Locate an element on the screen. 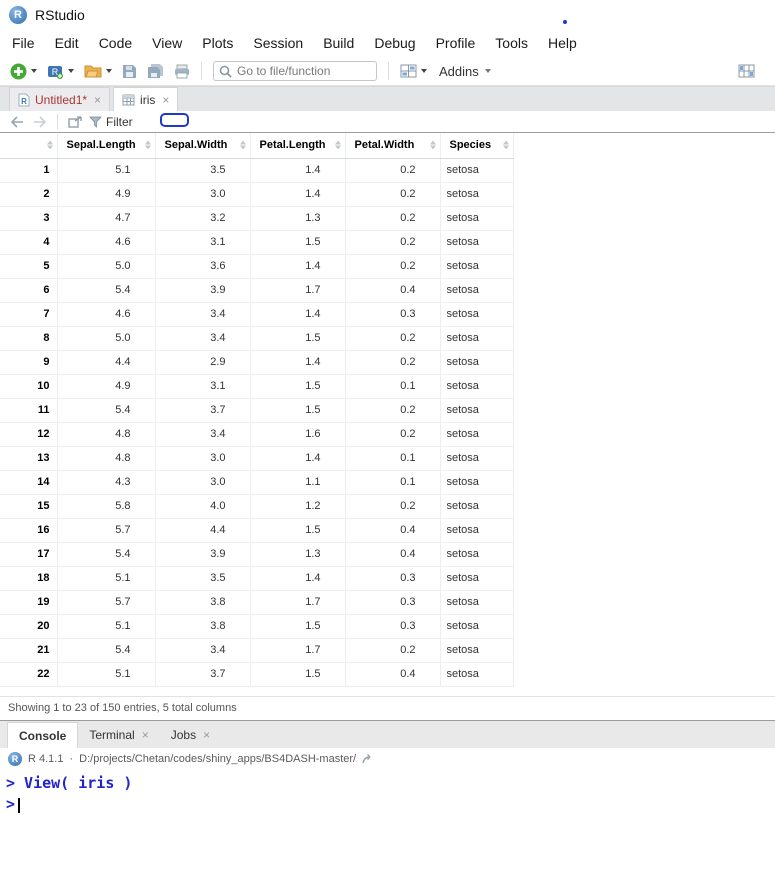 This screenshot has height=881, width=775. row-number: 20 is located at coordinates (29, 626).